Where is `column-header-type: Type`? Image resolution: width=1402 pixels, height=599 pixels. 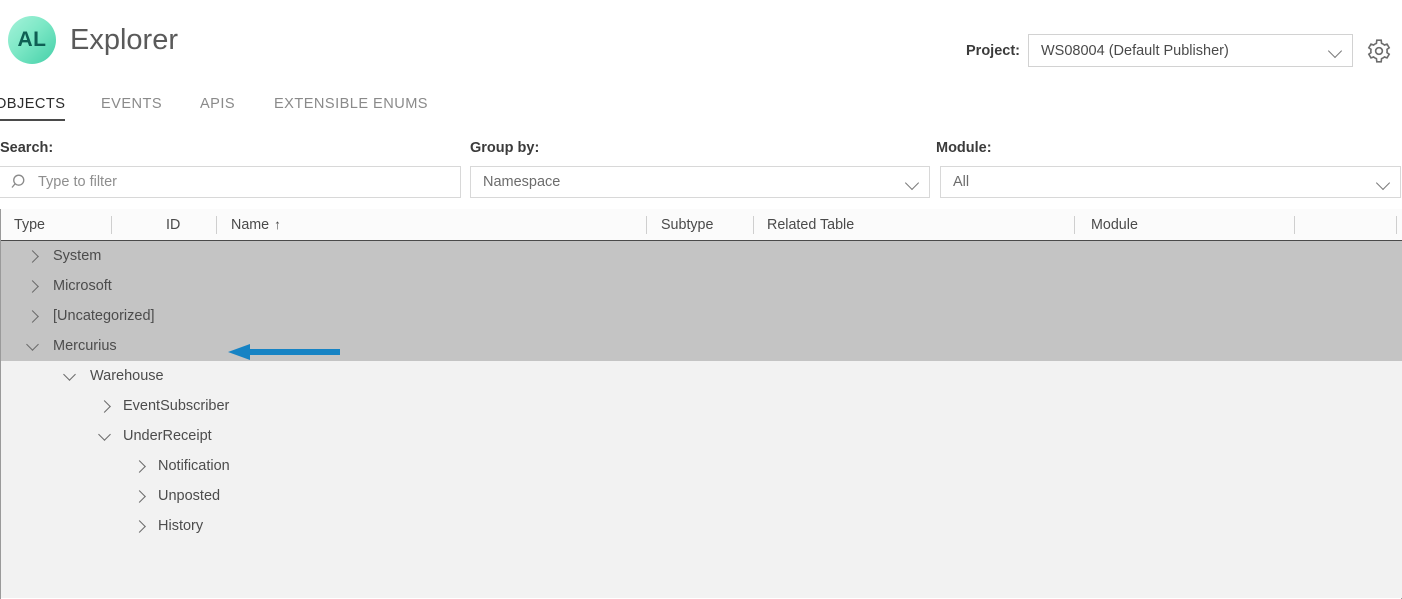
column-header-type: Type is located at coordinates (29, 225).